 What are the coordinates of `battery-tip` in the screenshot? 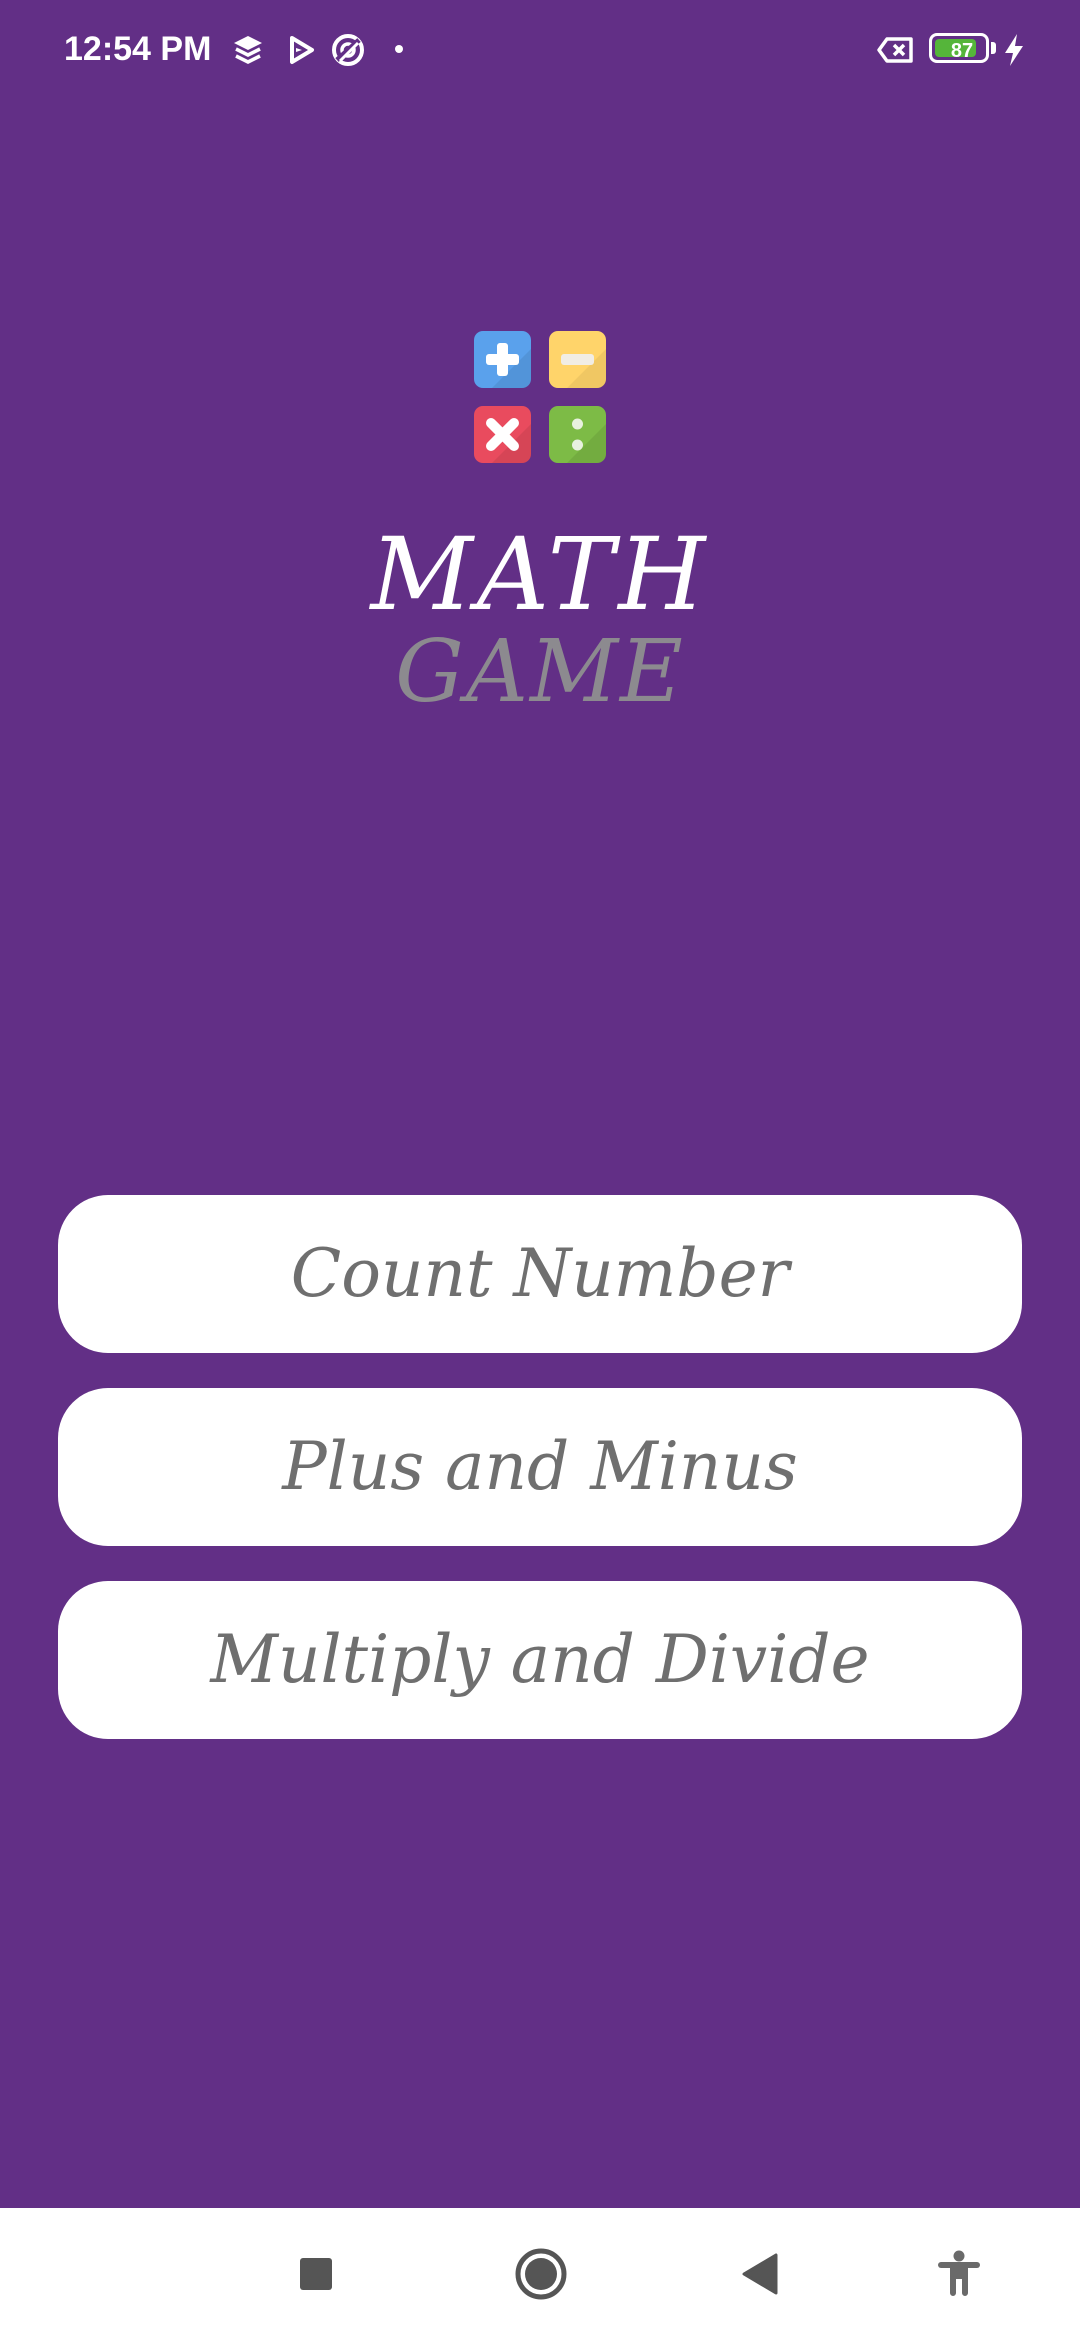 It's located at (993, 48).